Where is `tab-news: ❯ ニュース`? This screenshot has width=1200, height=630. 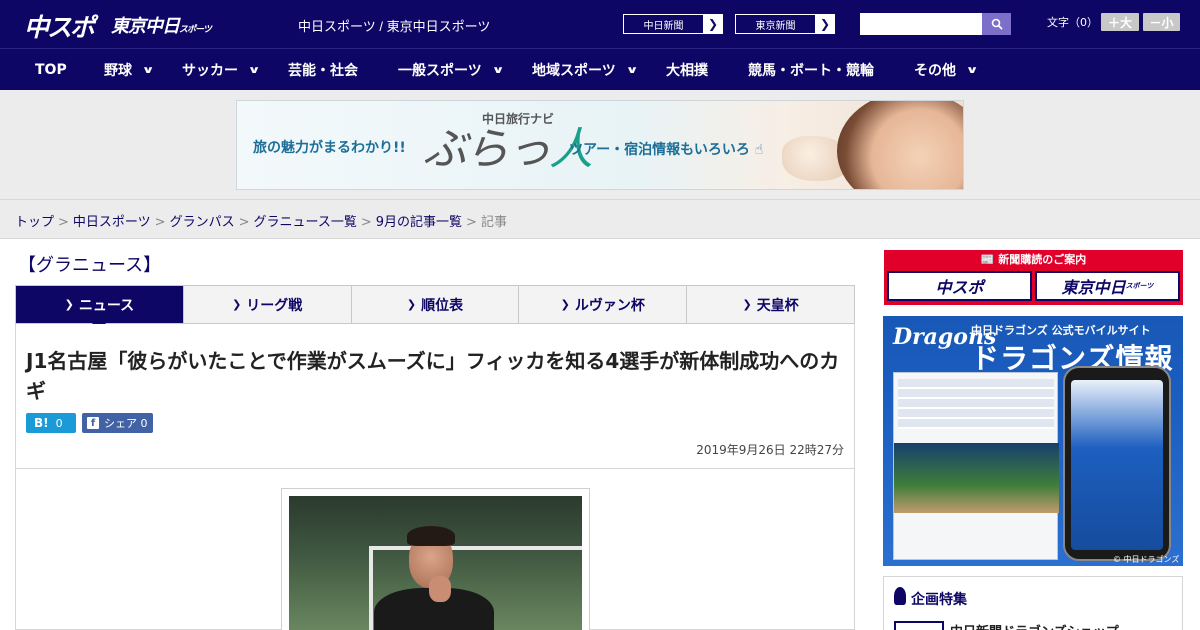
tab-news: ❯ ニュース is located at coordinates (100, 308).